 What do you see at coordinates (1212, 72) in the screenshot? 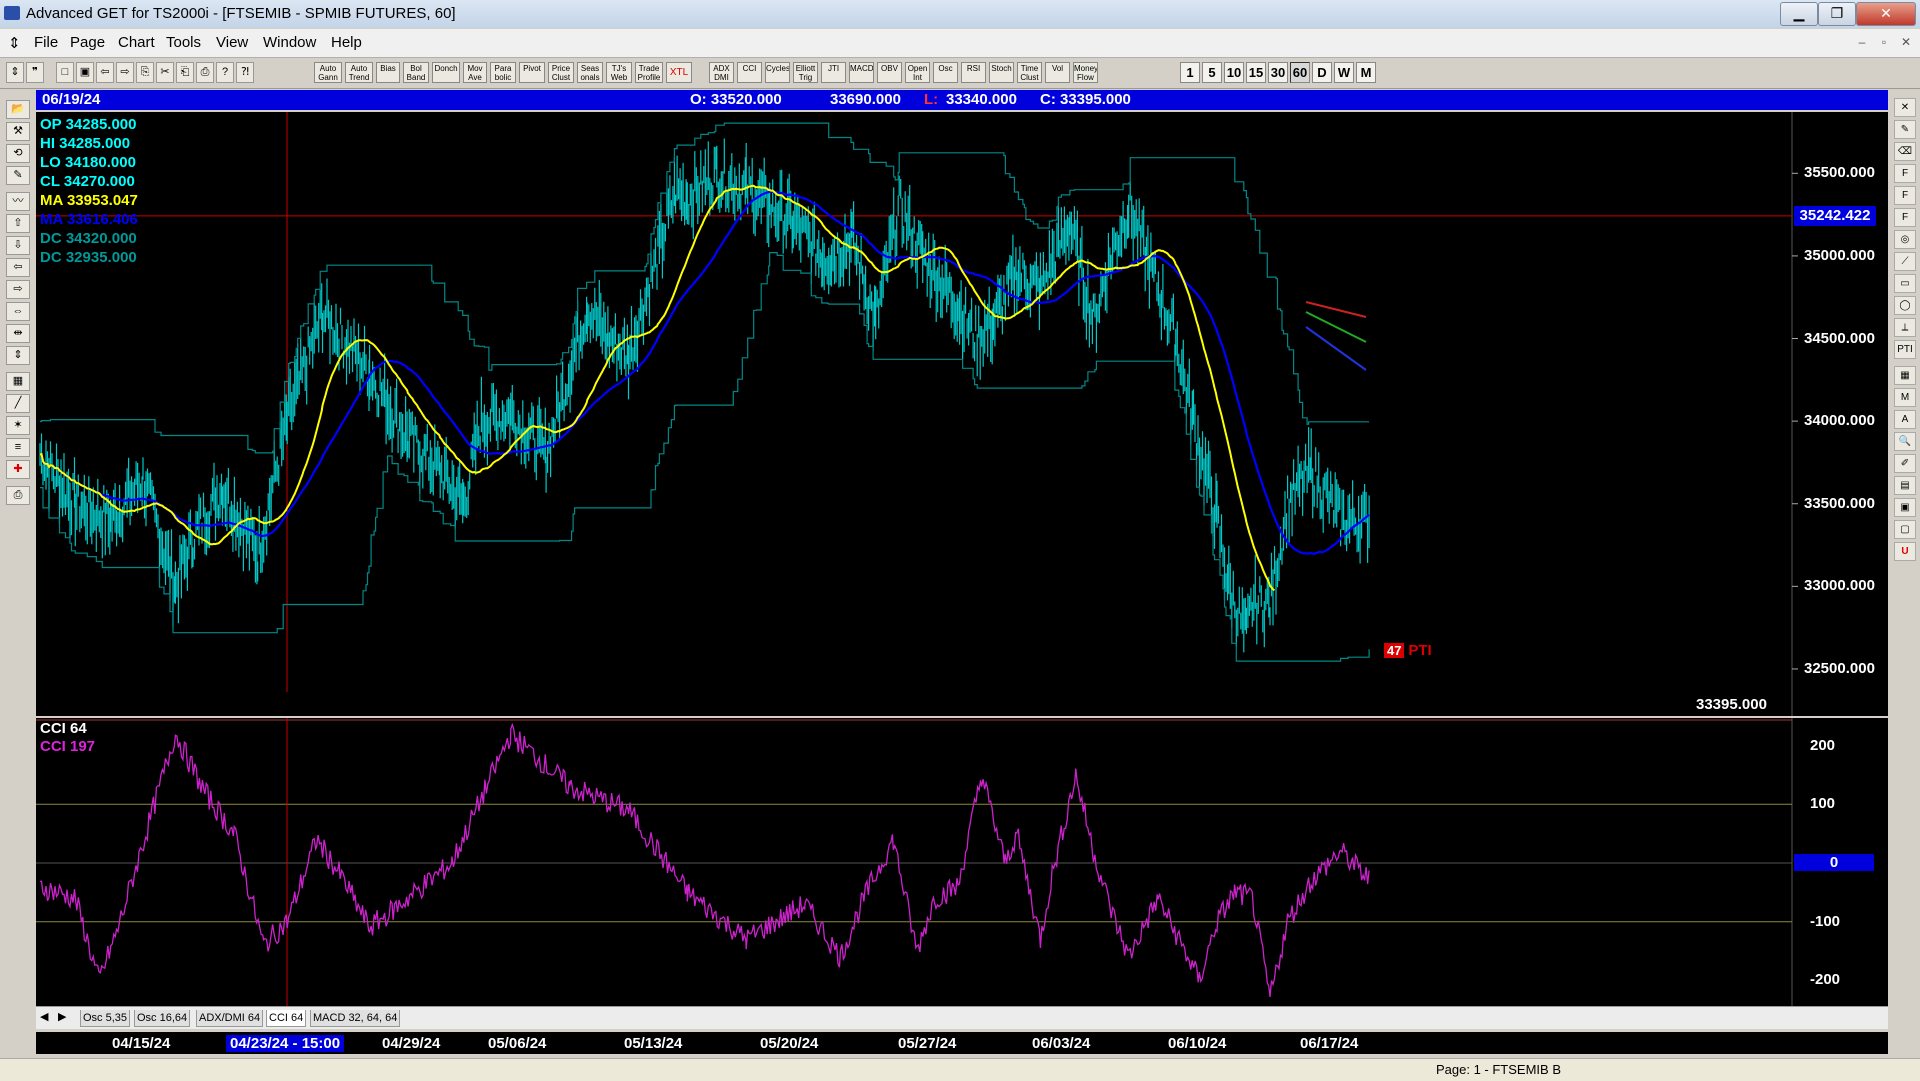
I see `period-button-5: 5` at bounding box center [1212, 72].